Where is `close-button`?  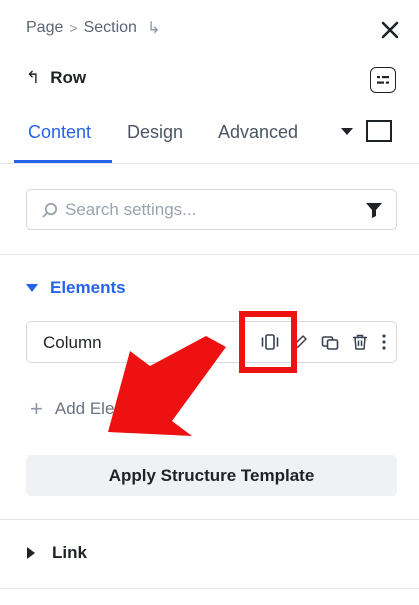
close-button is located at coordinates (390, 30).